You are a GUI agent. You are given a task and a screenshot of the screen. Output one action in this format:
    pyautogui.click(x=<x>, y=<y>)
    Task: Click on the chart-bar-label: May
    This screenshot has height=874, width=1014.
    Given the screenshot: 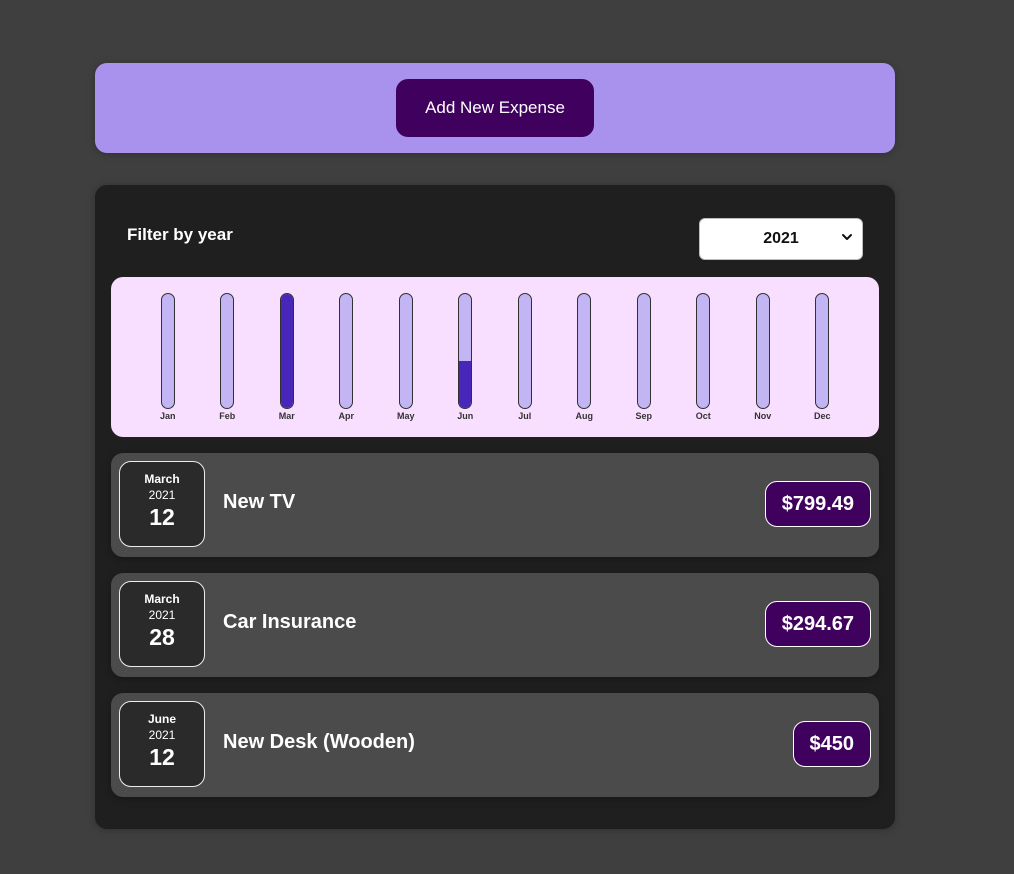 What is the action you would take?
    pyautogui.click(x=405, y=416)
    